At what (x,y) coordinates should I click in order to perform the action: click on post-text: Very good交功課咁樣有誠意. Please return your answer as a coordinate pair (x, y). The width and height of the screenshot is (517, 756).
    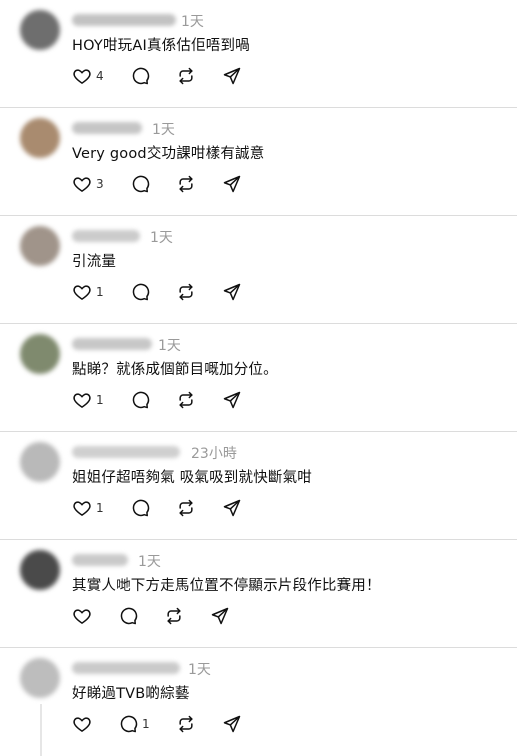
    Looking at the image, I should click on (168, 154).